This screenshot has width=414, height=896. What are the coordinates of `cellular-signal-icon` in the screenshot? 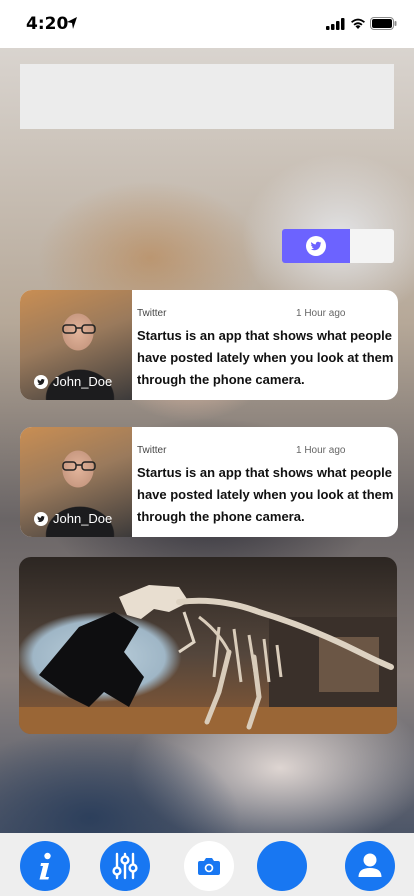 It's located at (335, 24).